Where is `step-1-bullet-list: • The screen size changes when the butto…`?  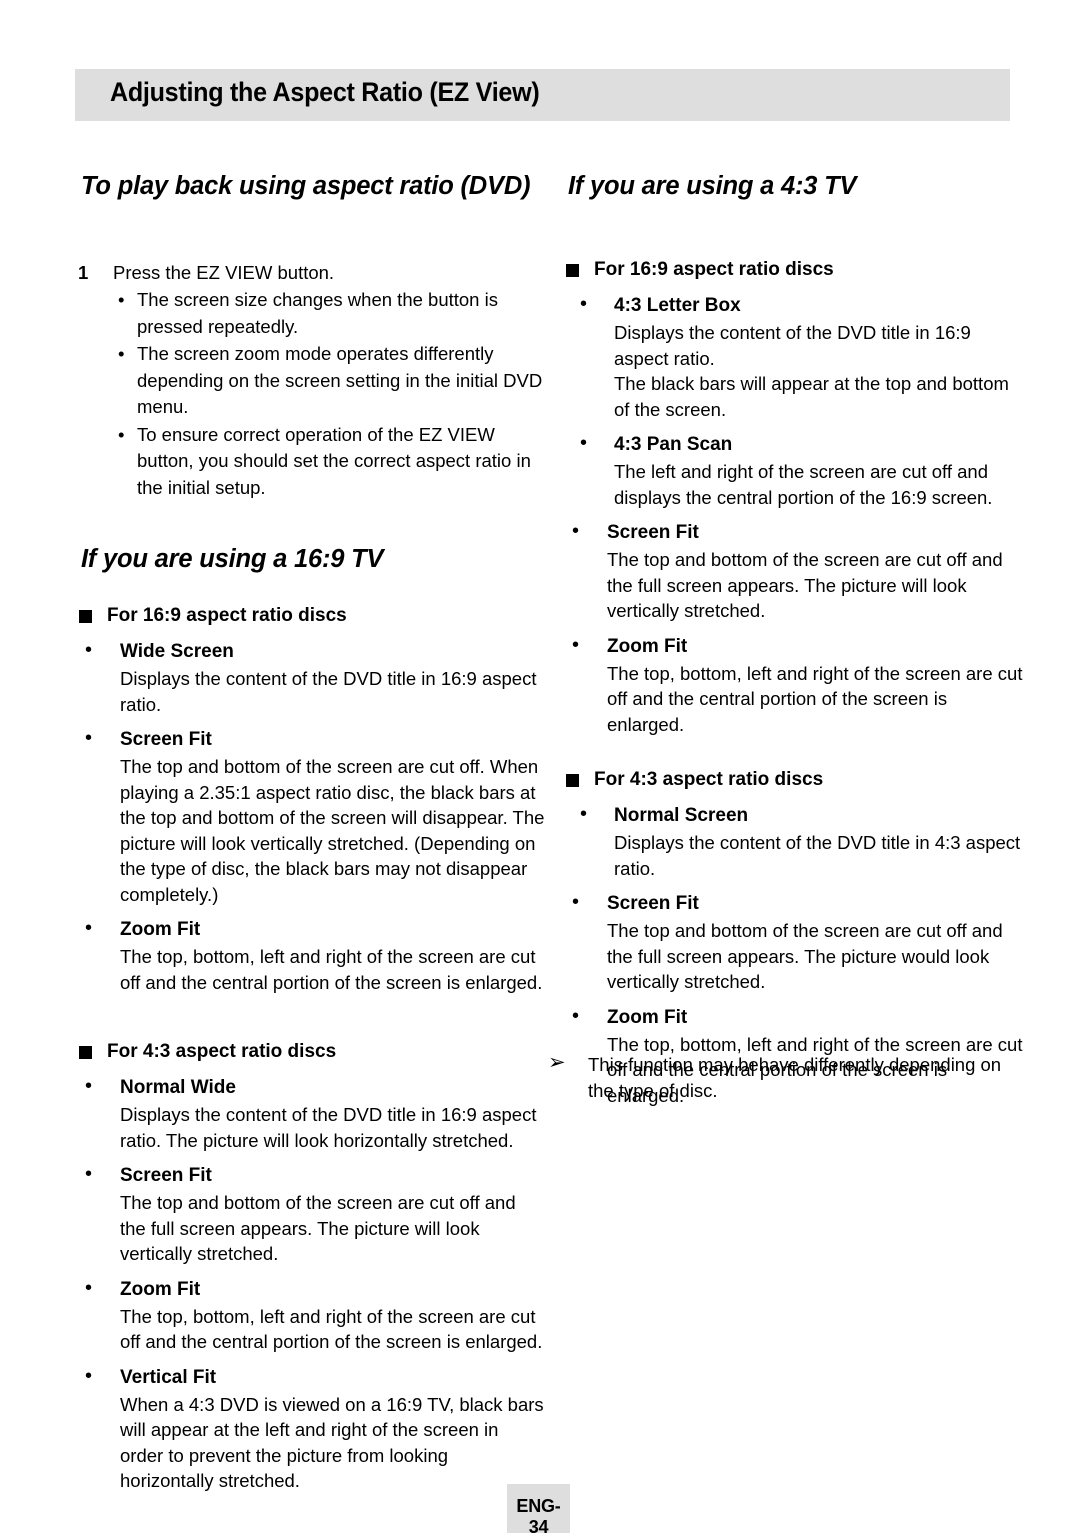
step-1-bullet-list: • The screen size changes when the butto… is located at coordinates (310, 394).